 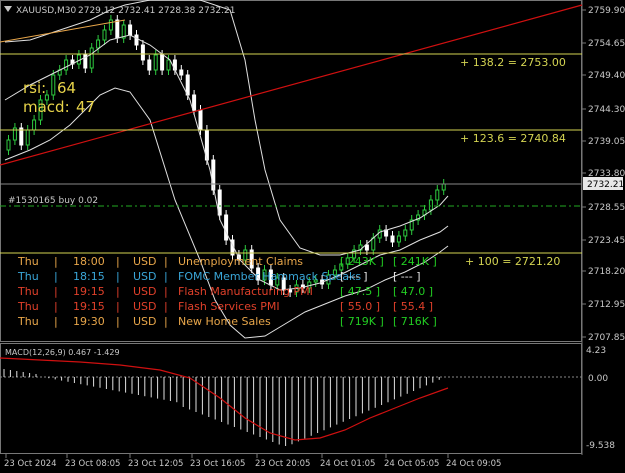 What do you see at coordinates (92, 464) in the screenshot?
I see `time-tick-label: 23 Oct 08:05` at bounding box center [92, 464].